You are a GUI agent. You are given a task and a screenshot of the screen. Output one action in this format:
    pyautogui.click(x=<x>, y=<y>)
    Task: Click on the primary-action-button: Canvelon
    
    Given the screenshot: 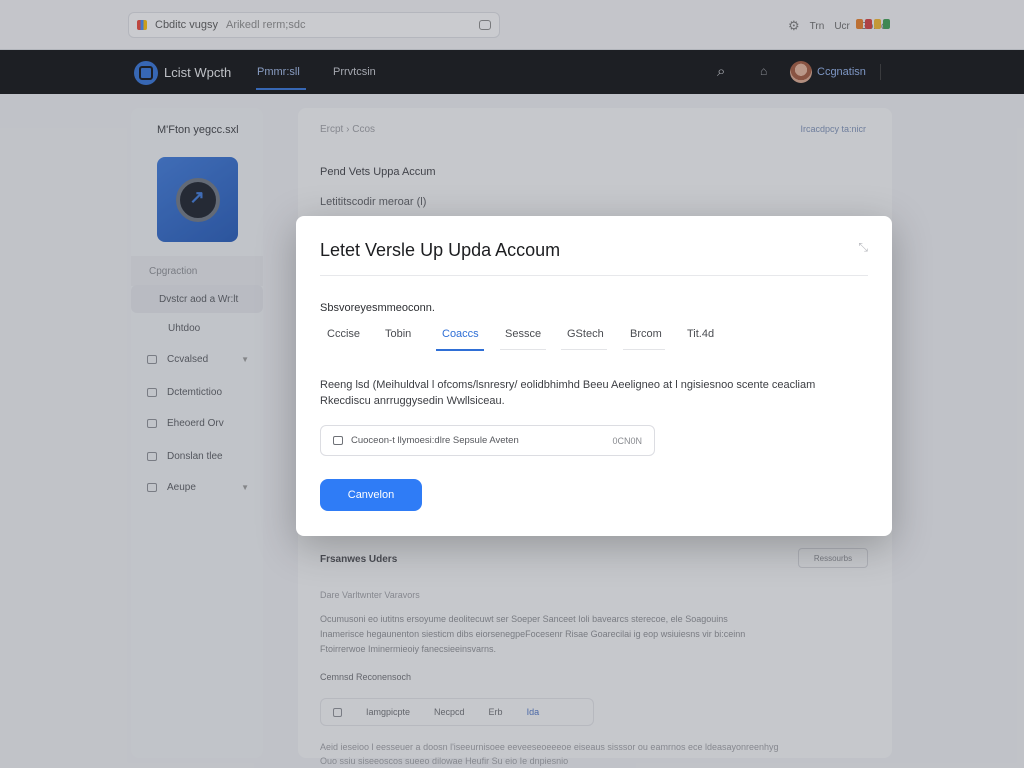 What is the action you would take?
    pyautogui.click(x=371, y=495)
    